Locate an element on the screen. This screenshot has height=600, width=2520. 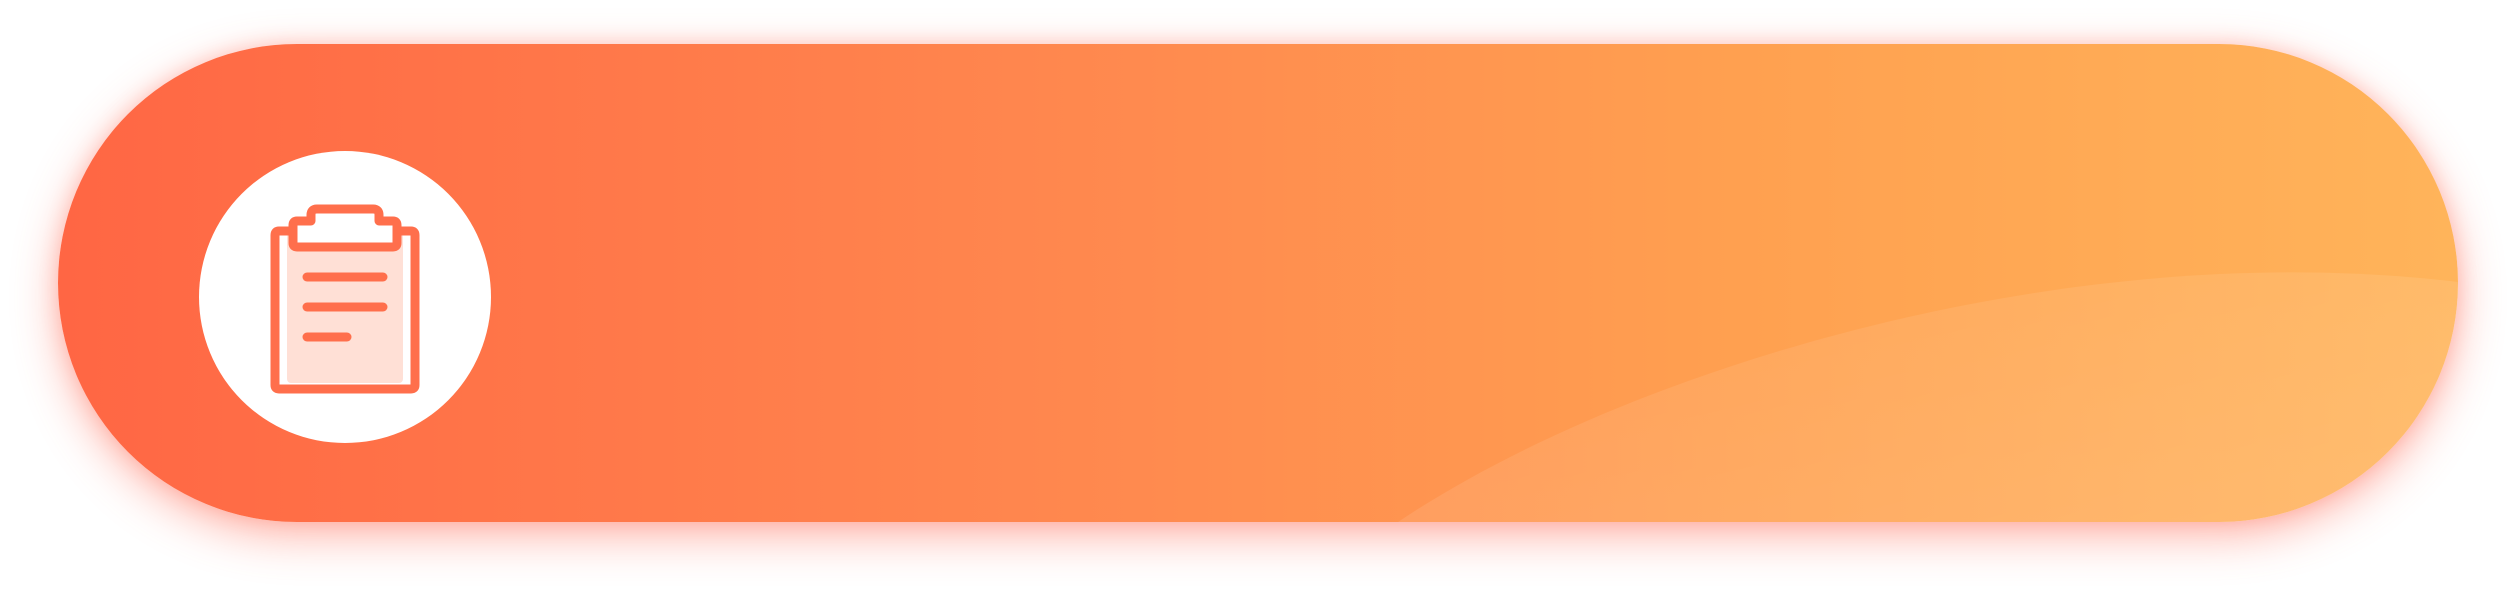
clipboard-icon-badge is located at coordinates (345, 297).